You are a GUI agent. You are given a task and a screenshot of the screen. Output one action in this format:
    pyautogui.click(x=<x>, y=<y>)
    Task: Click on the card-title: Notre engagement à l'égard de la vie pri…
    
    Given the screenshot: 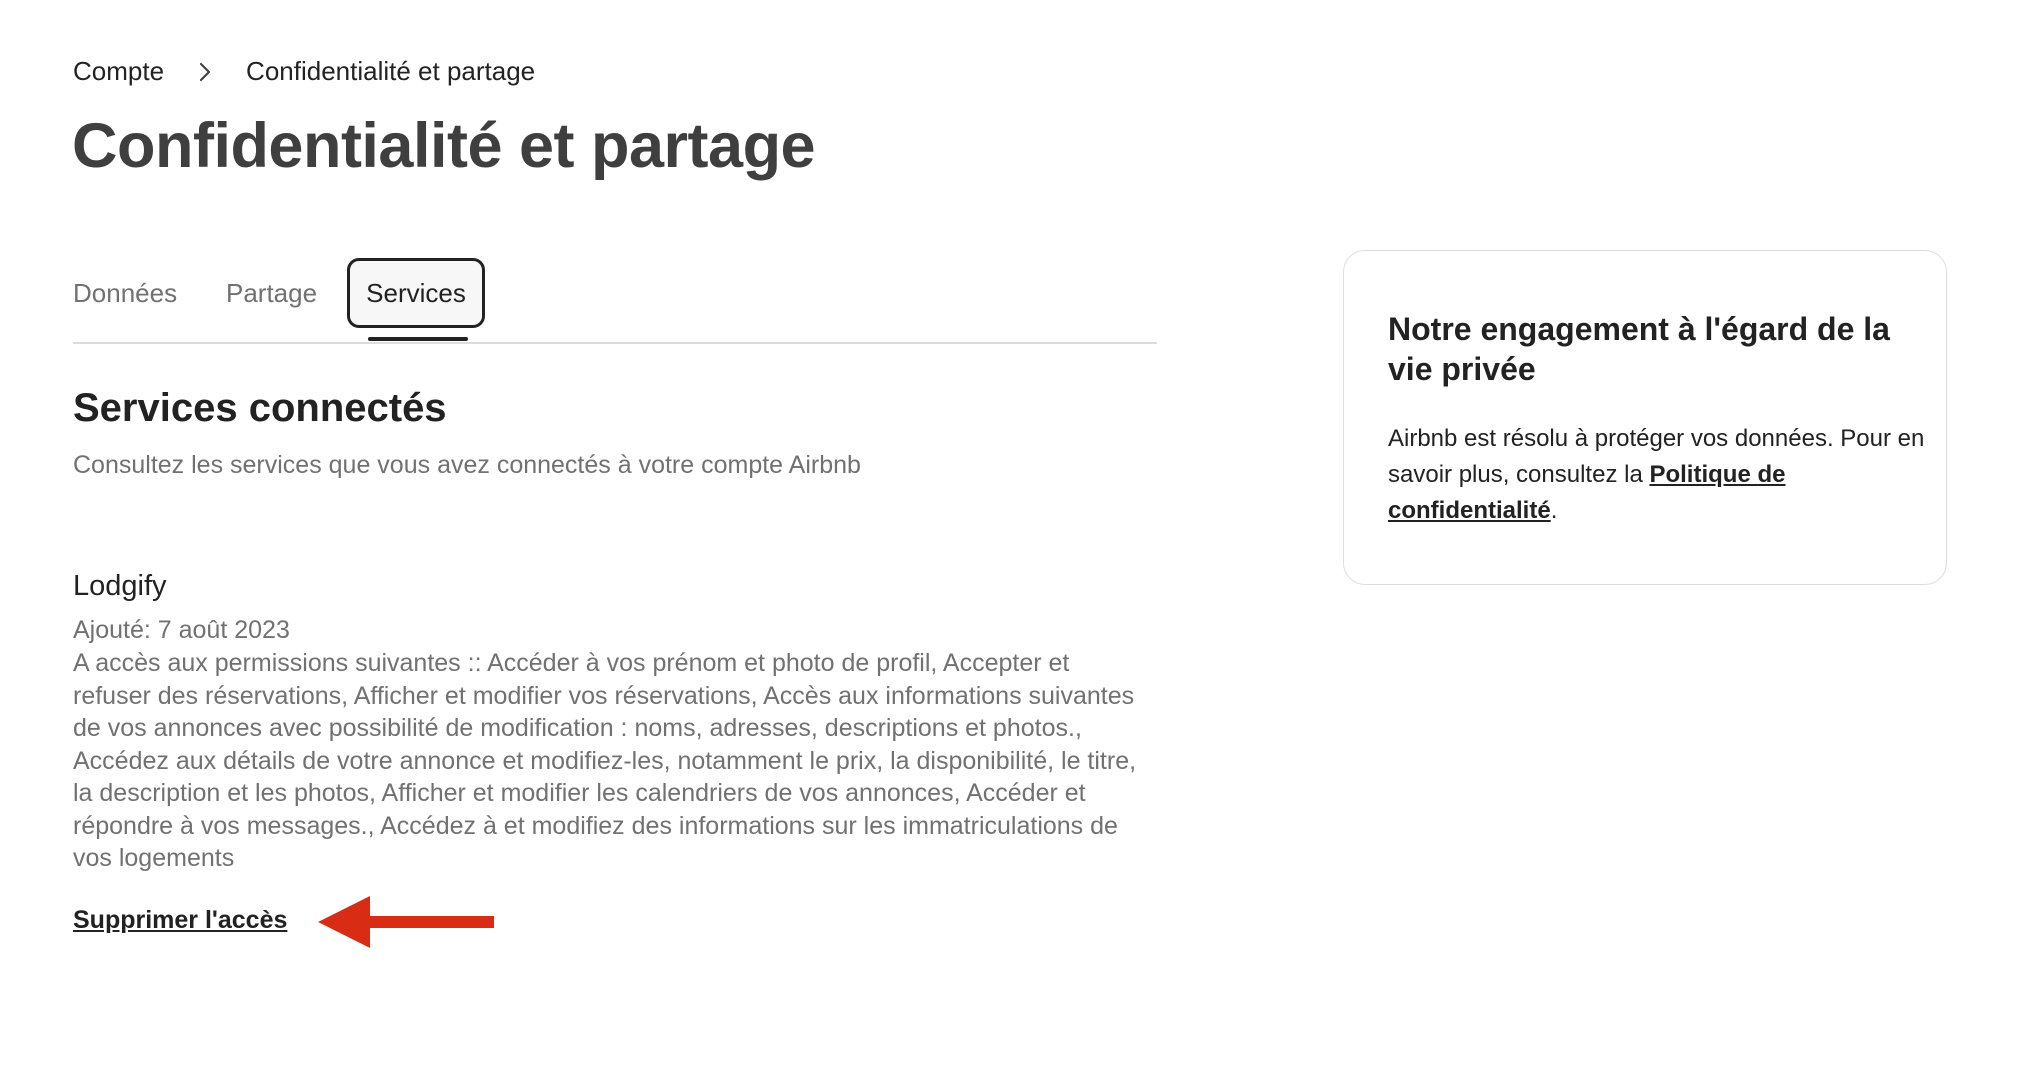 What is the action you would take?
    pyautogui.click(x=1639, y=349)
    